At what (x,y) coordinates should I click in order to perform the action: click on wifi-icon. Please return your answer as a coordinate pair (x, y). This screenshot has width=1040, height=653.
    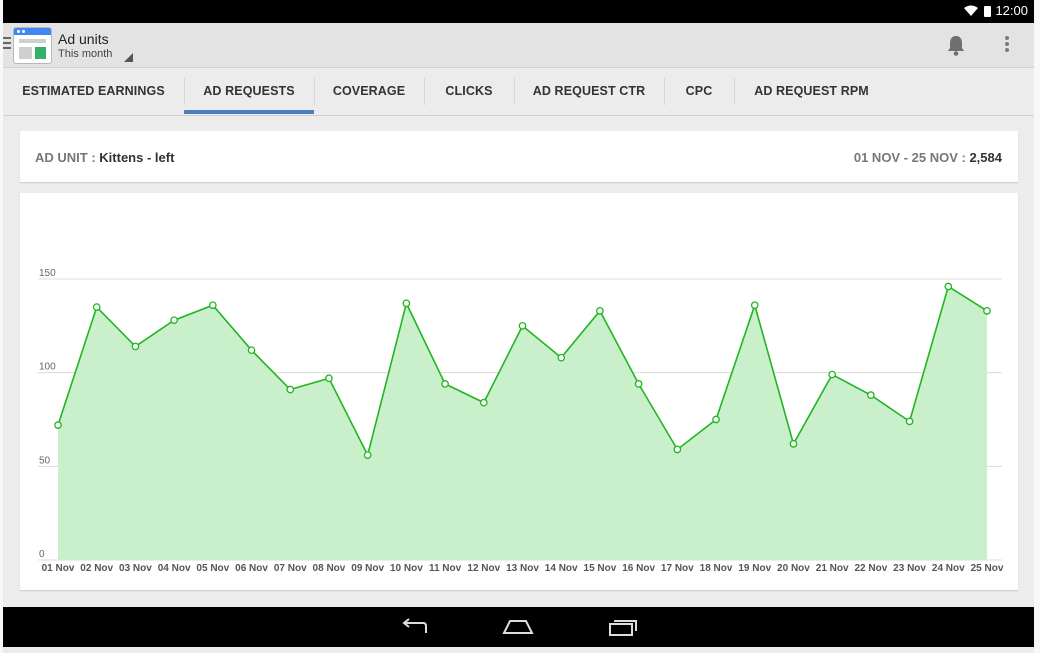
    Looking at the image, I should click on (971, 10).